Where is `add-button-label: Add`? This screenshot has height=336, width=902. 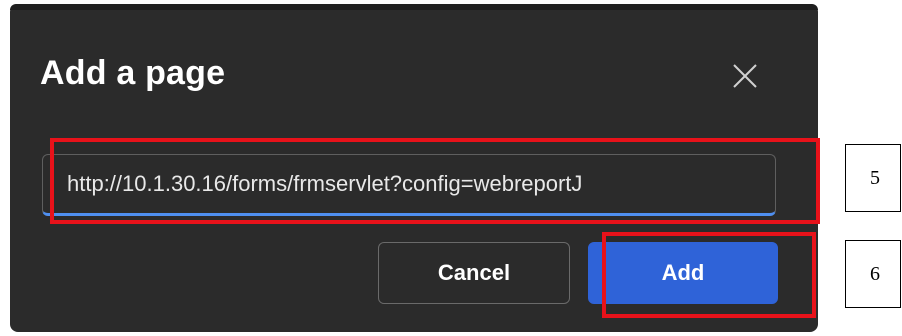 add-button-label: Add is located at coordinates (683, 272).